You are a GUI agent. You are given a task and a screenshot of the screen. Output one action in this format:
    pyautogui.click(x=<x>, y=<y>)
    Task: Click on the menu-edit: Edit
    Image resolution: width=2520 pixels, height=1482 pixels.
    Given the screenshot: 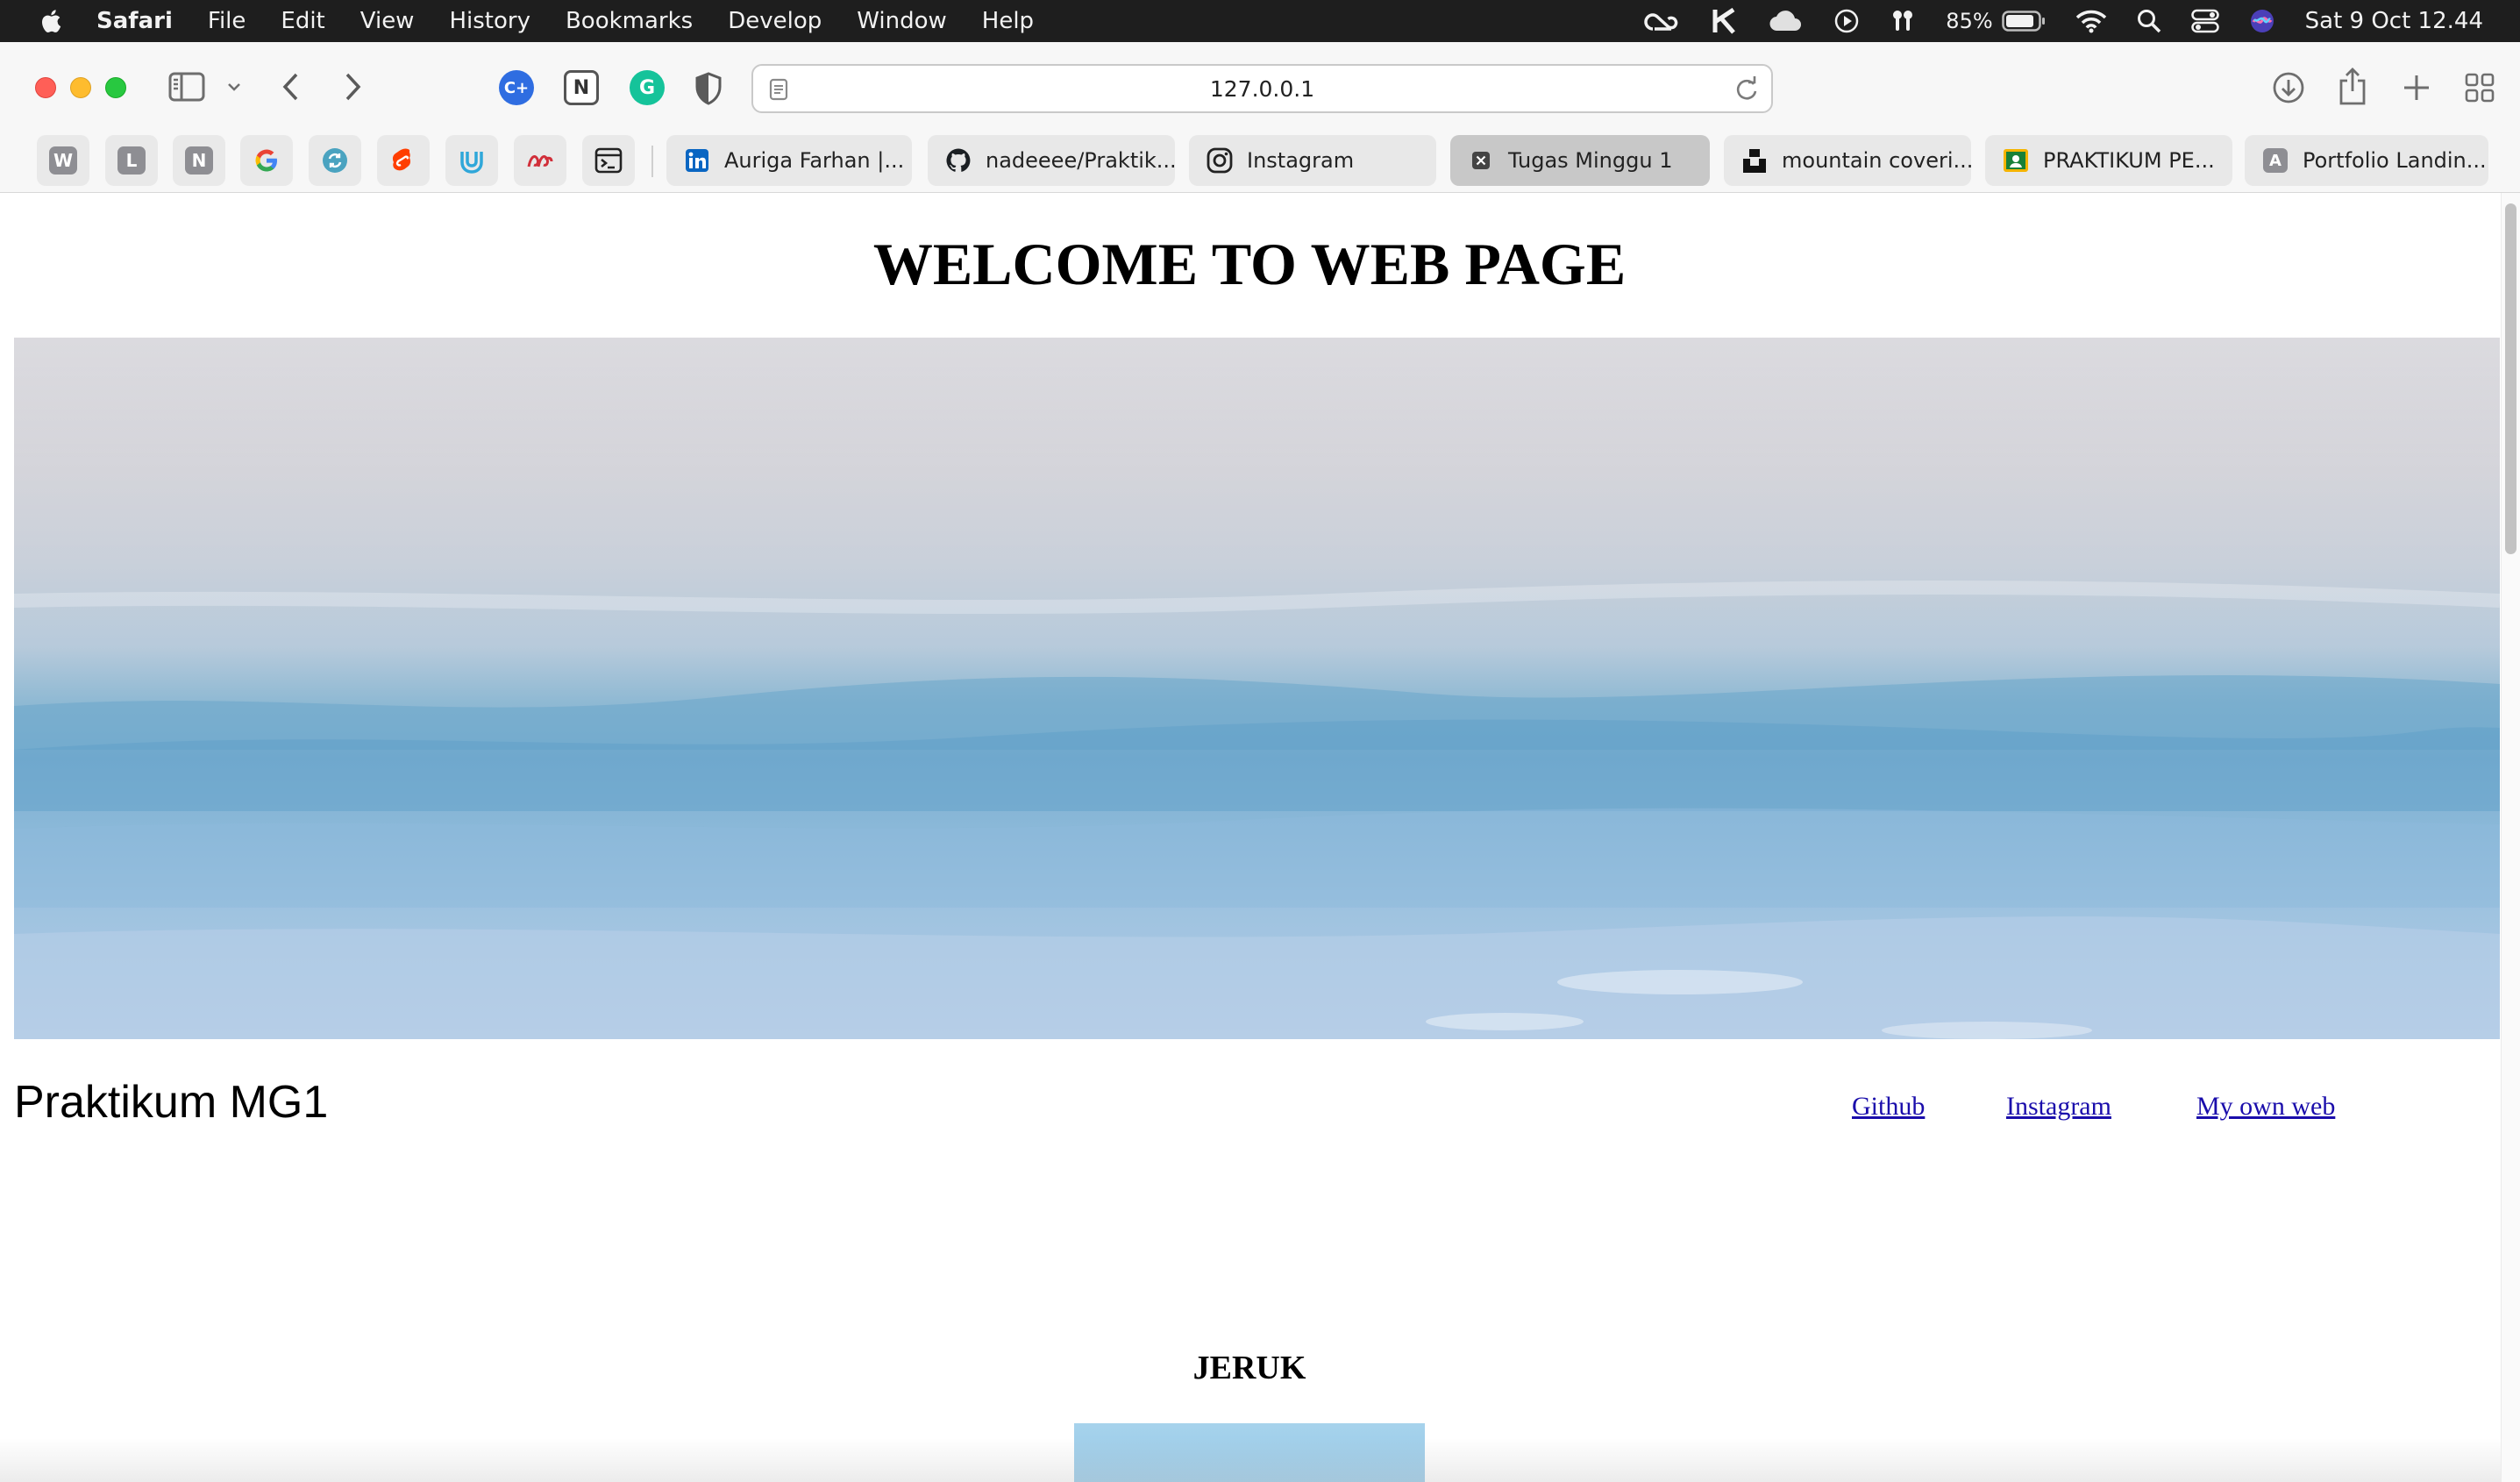 What is the action you would take?
    pyautogui.click(x=302, y=21)
    